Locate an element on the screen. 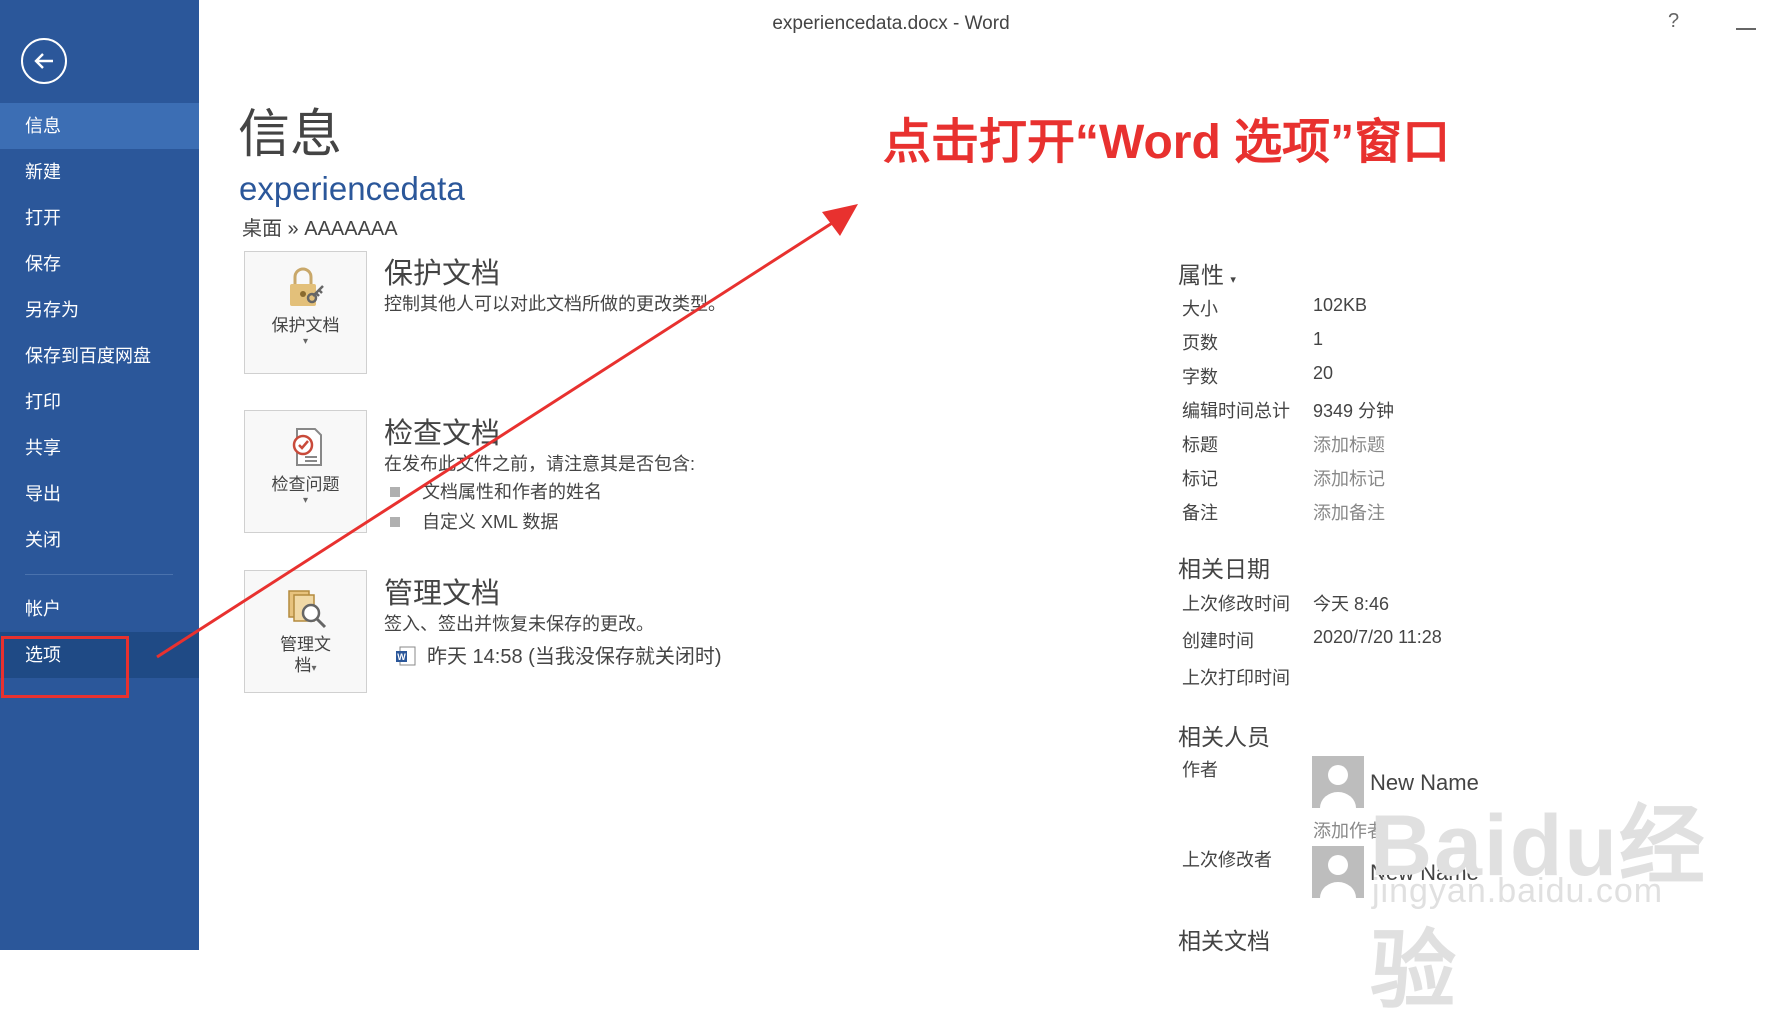 The height and width of the screenshot is (1025, 1782). related-docs-header: 相关文档 is located at coordinates (1224, 941).